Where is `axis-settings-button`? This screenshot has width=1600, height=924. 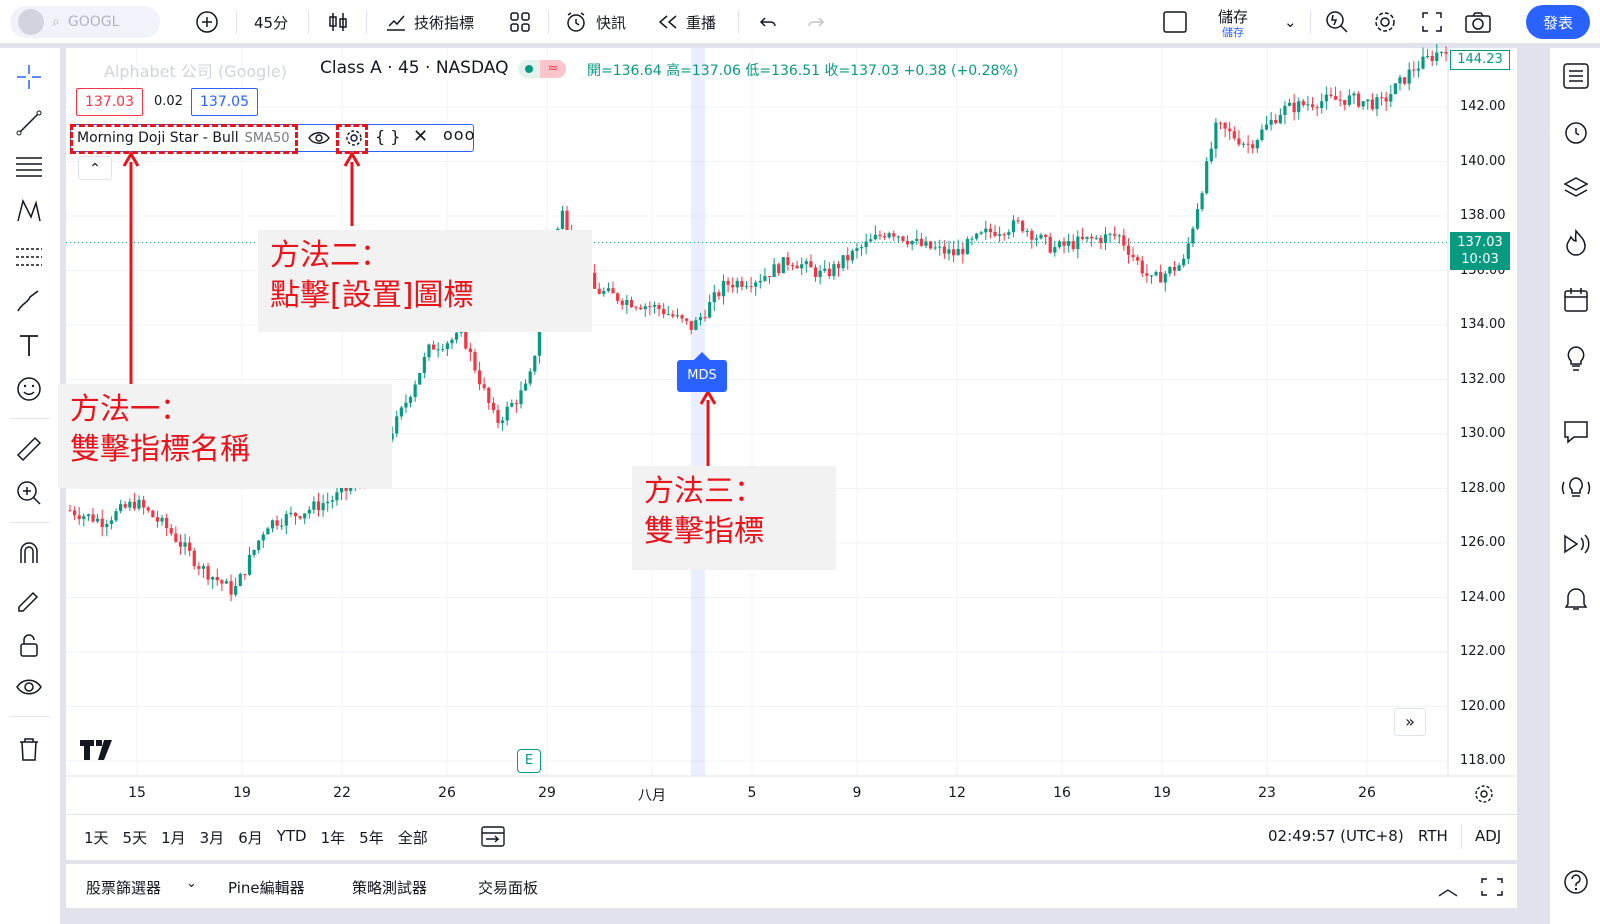 axis-settings-button is located at coordinates (1484, 796).